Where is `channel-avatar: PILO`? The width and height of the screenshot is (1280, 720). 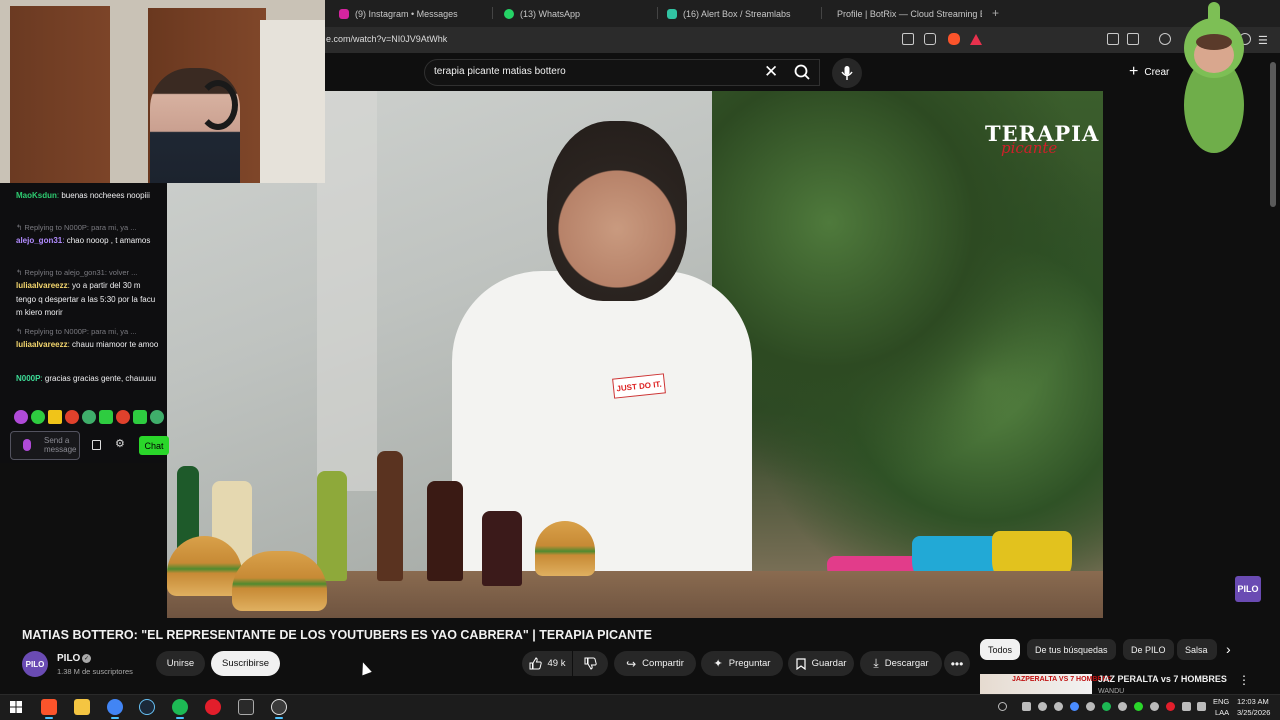 channel-avatar: PILO is located at coordinates (35, 664).